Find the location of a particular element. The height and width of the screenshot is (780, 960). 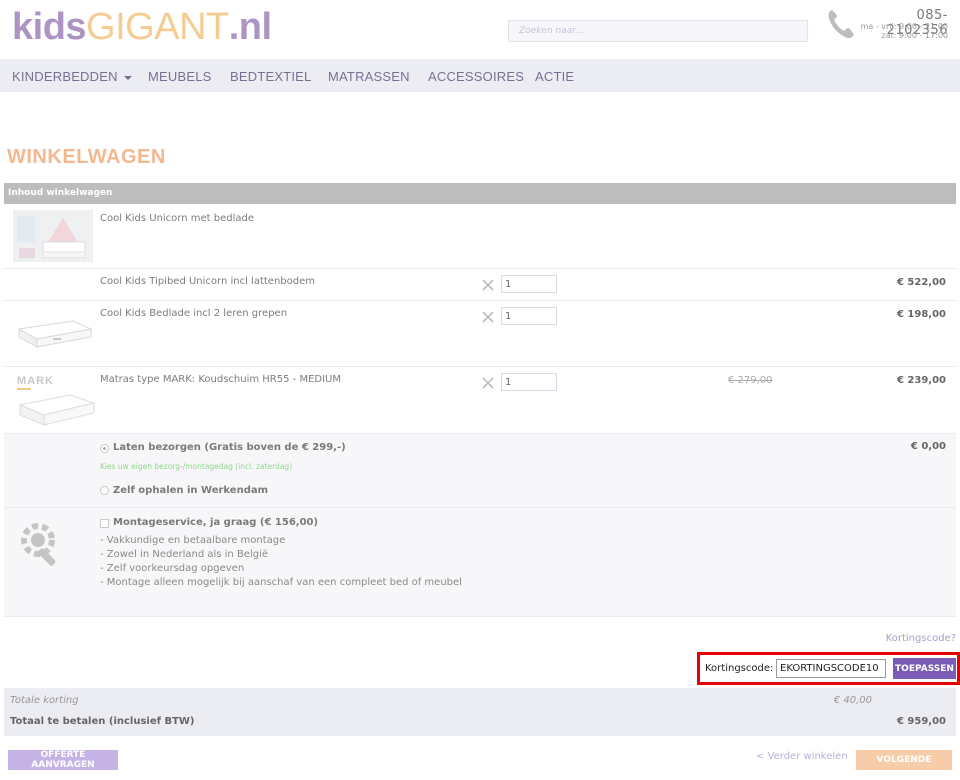

product-image-matras: MARK is located at coordinates (56, 403).